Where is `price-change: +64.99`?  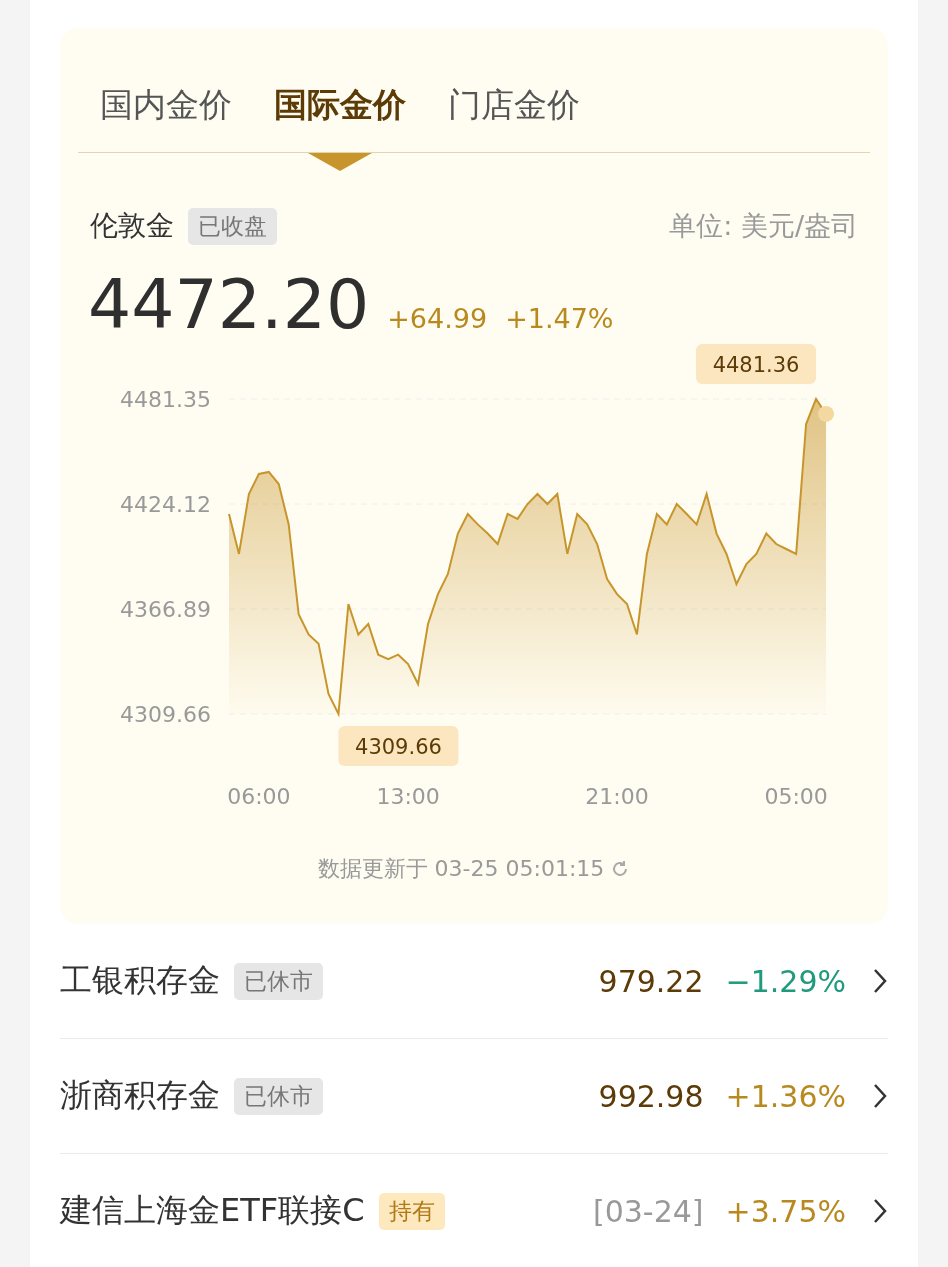 price-change: +64.99 is located at coordinates (437, 318).